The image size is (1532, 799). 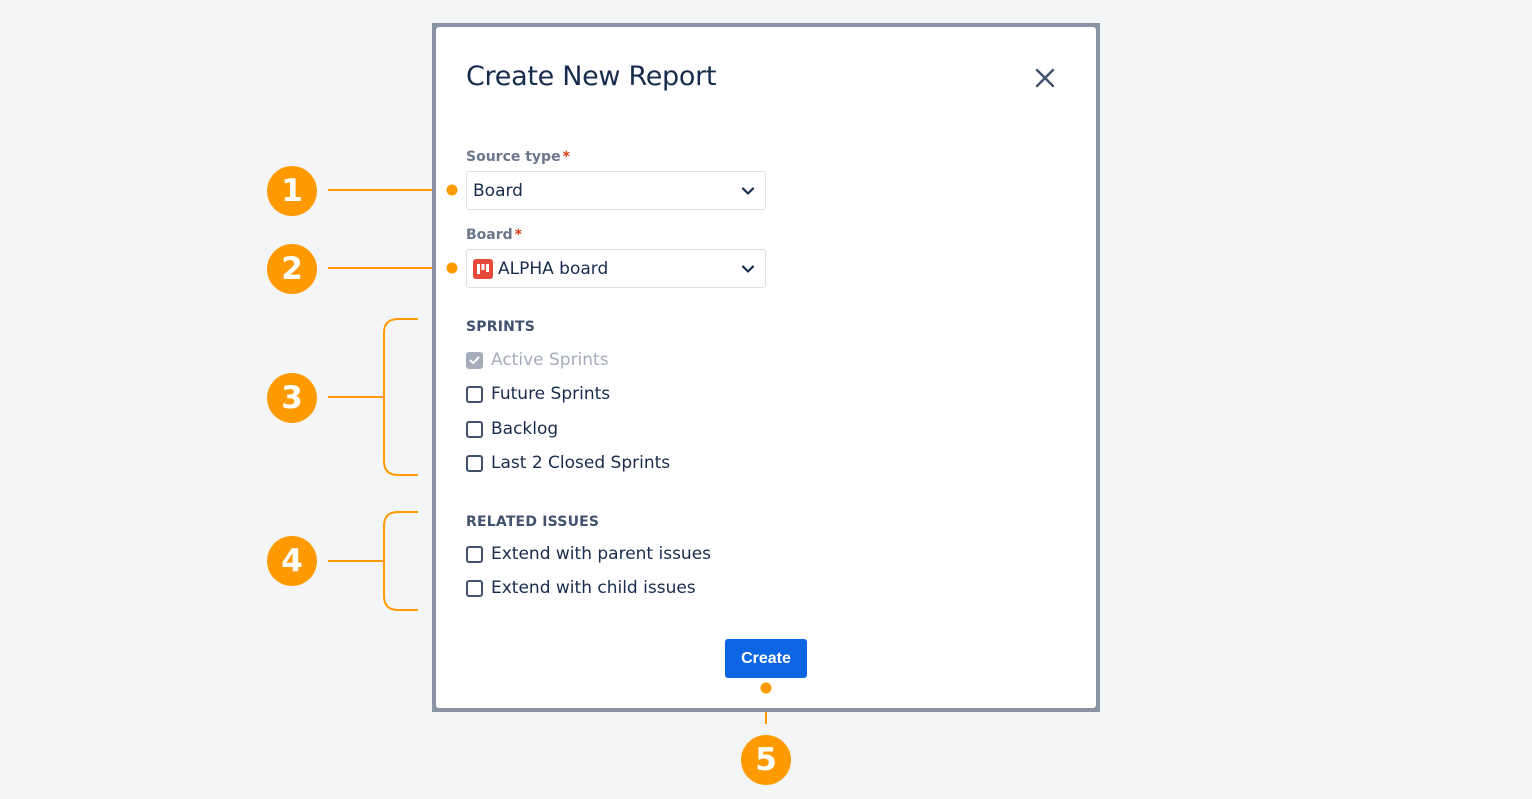 I want to click on callout-1-dot, so click(x=452, y=190).